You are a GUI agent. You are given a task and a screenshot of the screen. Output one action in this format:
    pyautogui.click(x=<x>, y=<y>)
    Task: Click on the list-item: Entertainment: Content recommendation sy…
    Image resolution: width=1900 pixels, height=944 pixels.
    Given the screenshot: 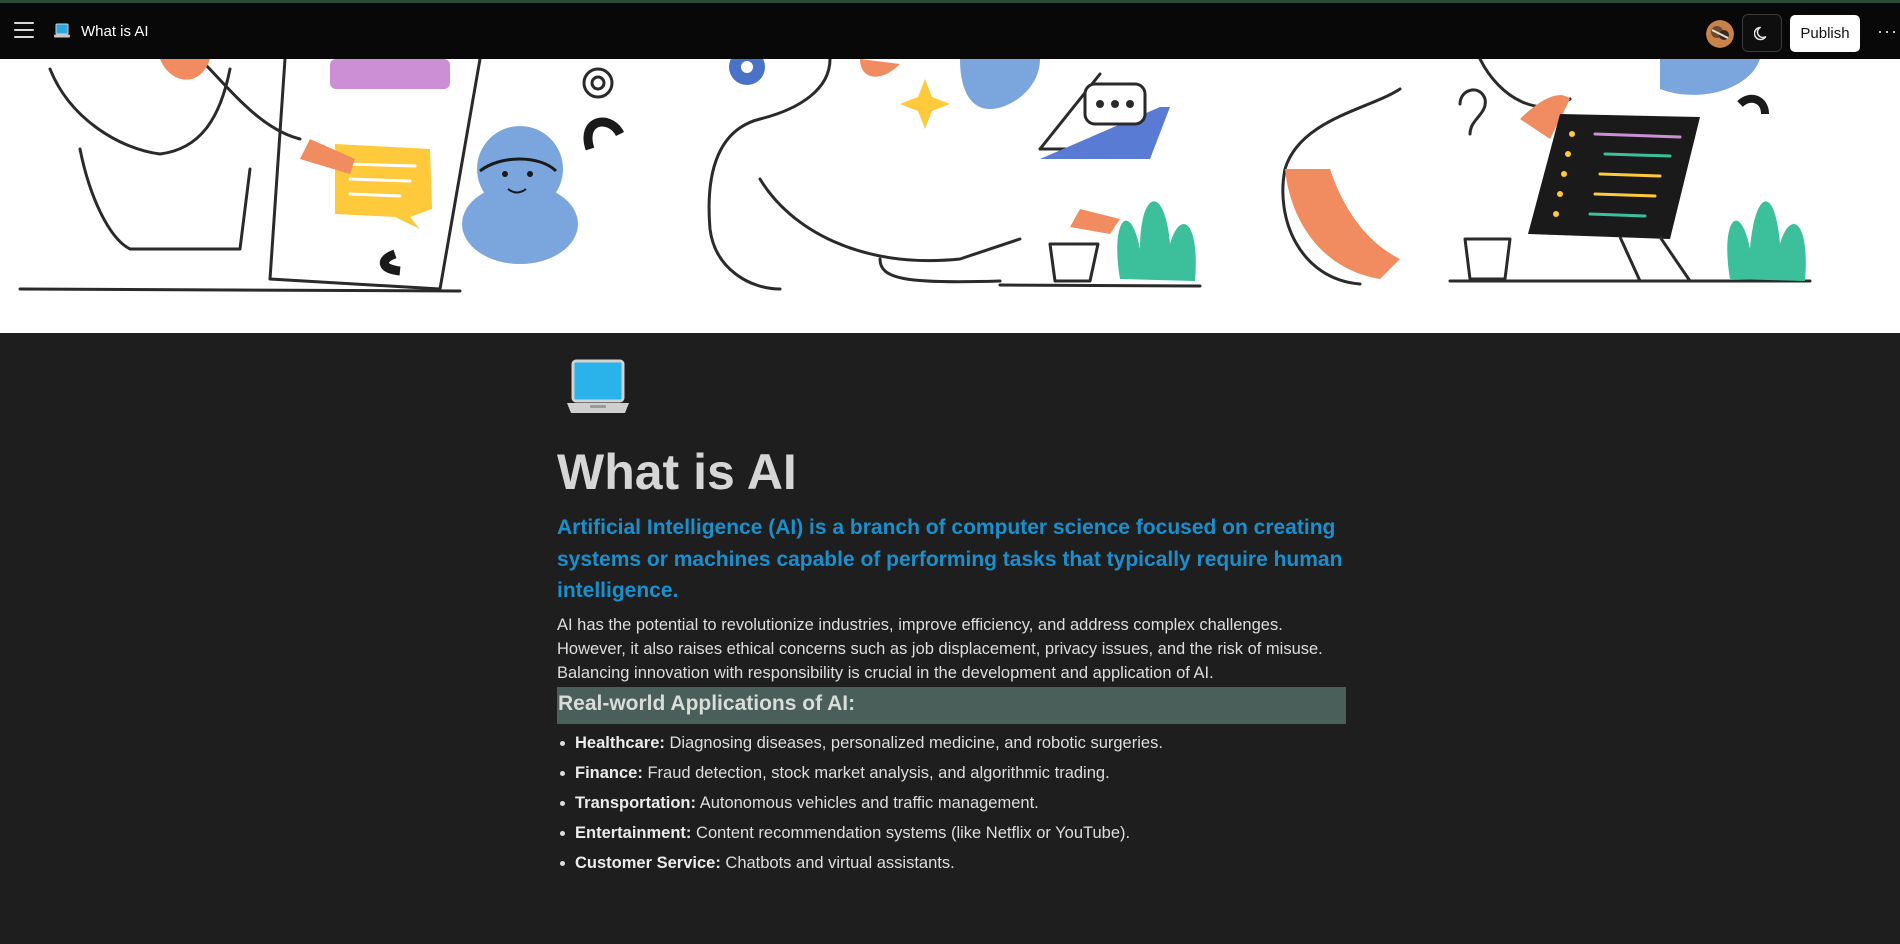 What is the action you would take?
    pyautogui.click(x=952, y=833)
    